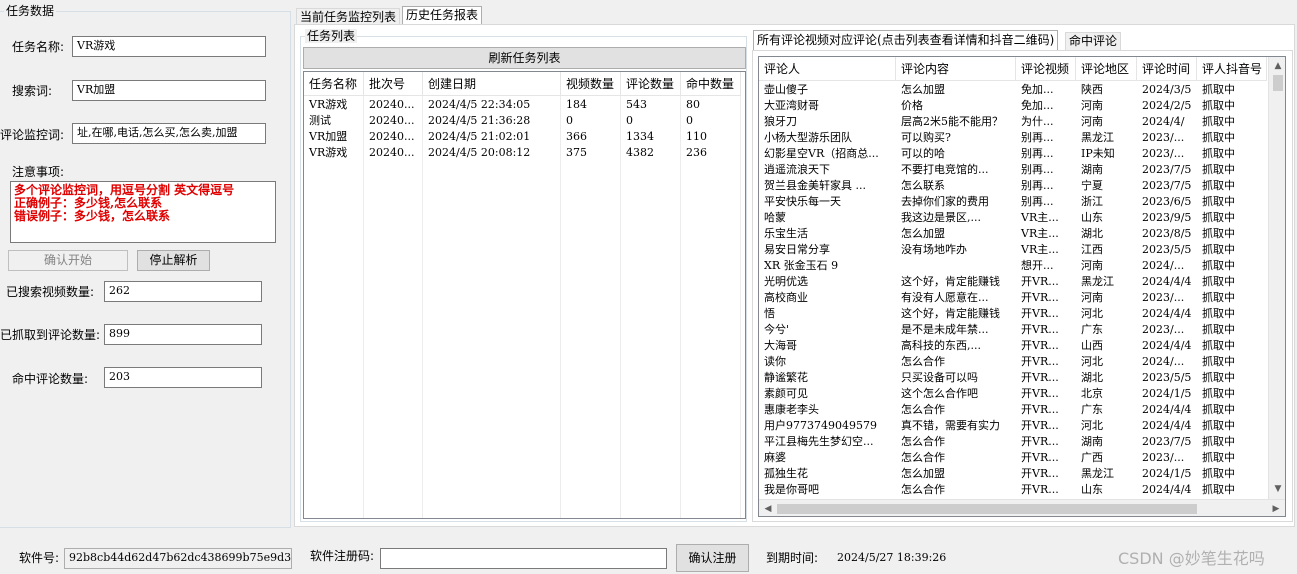 This screenshot has height=574, width=1297. Describe the element at coordinates (1013, 138) in the screenshot. I see `table-row: 小杨大型游乐团队 可以购买? 别再... 黑龙江 2023/... 抓取中` at that location.